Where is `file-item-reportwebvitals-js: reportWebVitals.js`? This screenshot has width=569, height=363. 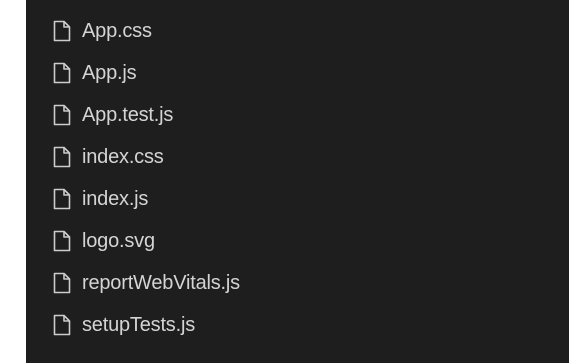
file-item-reportwebvitals-js: reportWebVitals.js is located at coordinates (297, 286).